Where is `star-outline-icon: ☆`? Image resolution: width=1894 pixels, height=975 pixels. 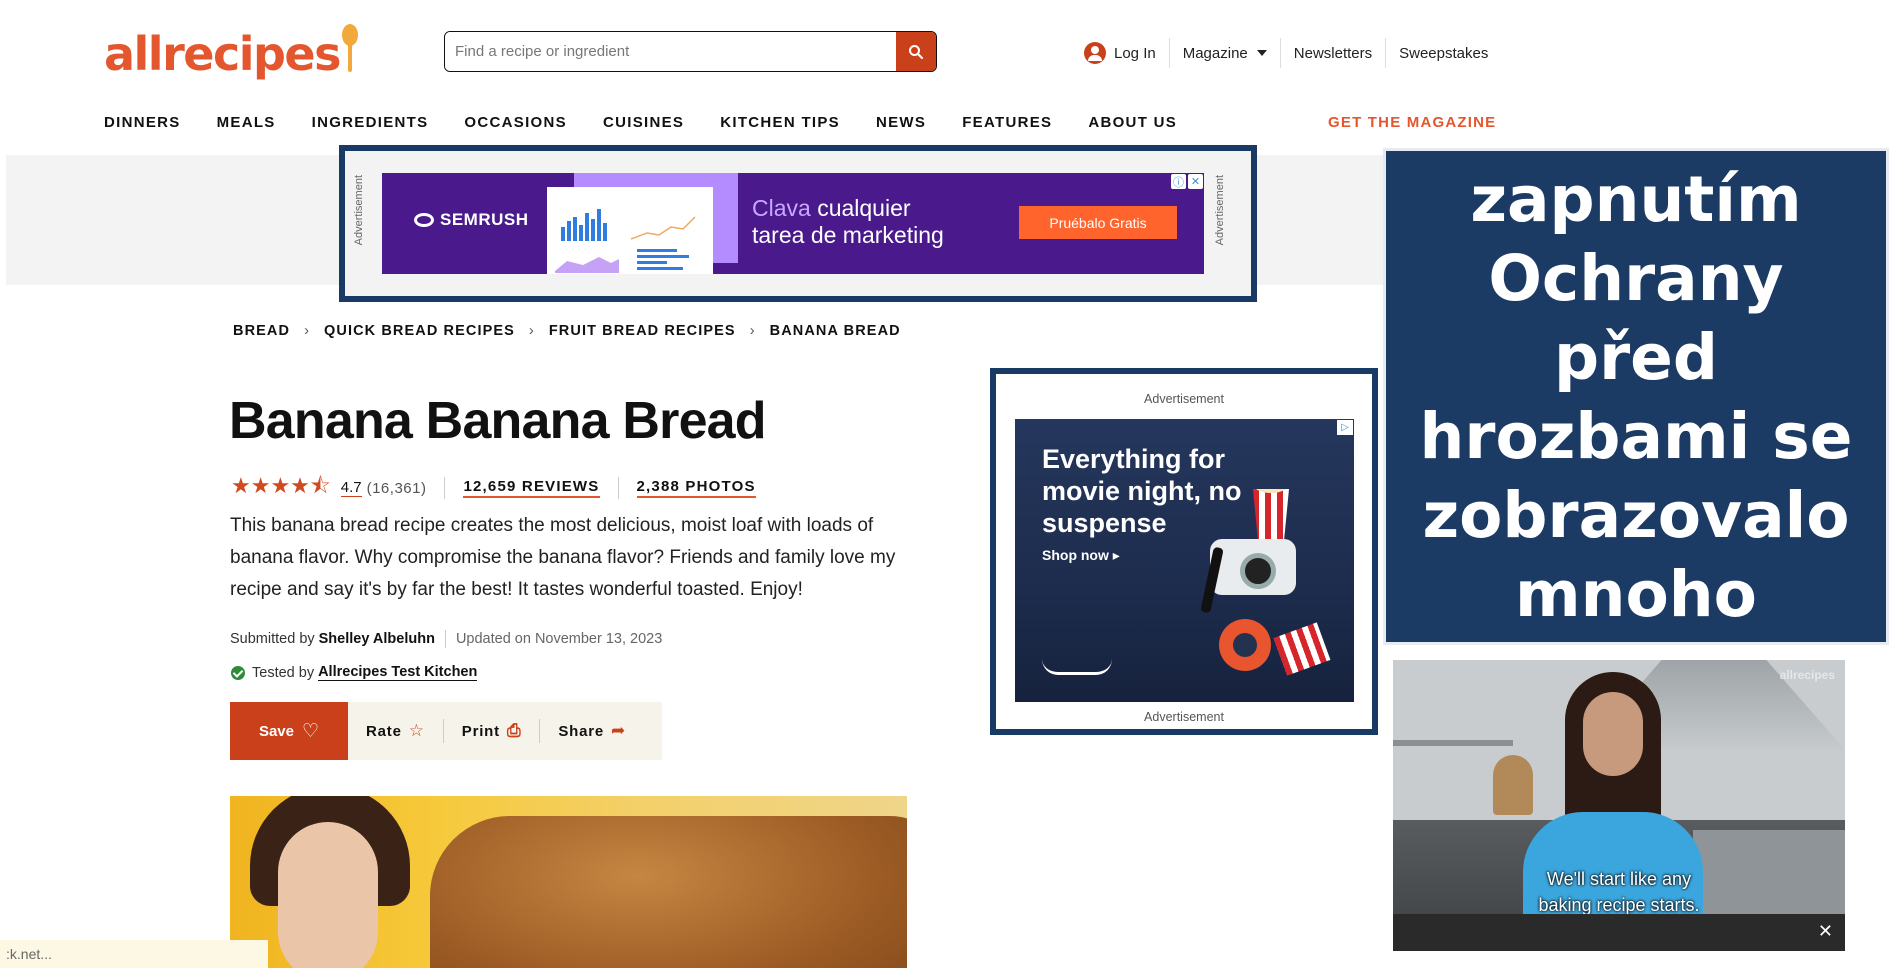 star-outline-icon: ☆ is located at coordinates (416, 730).